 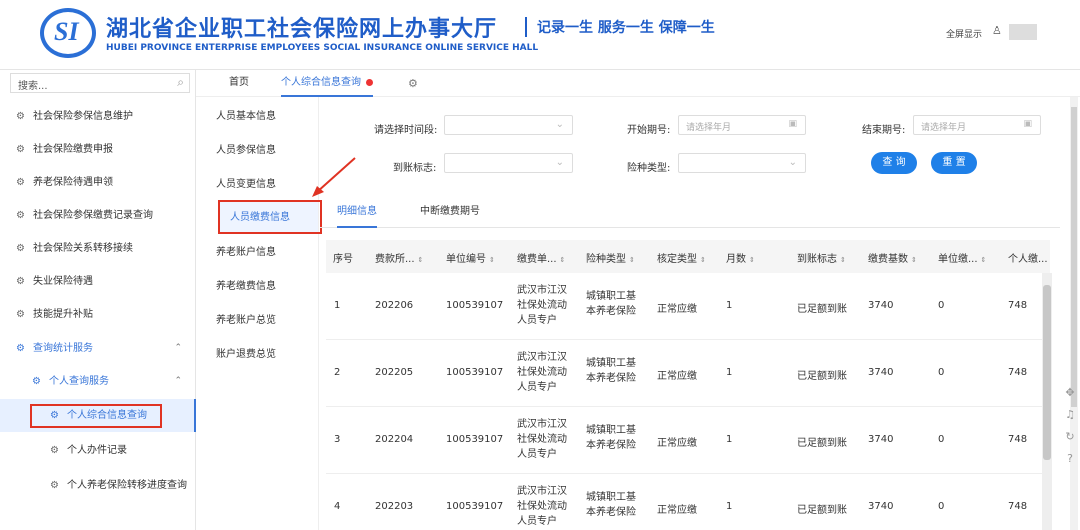 What do you see at coordinates (822, 510) in the screenshot?
I see `table-cell: 已足额到账` at bounding box center [822, 510].